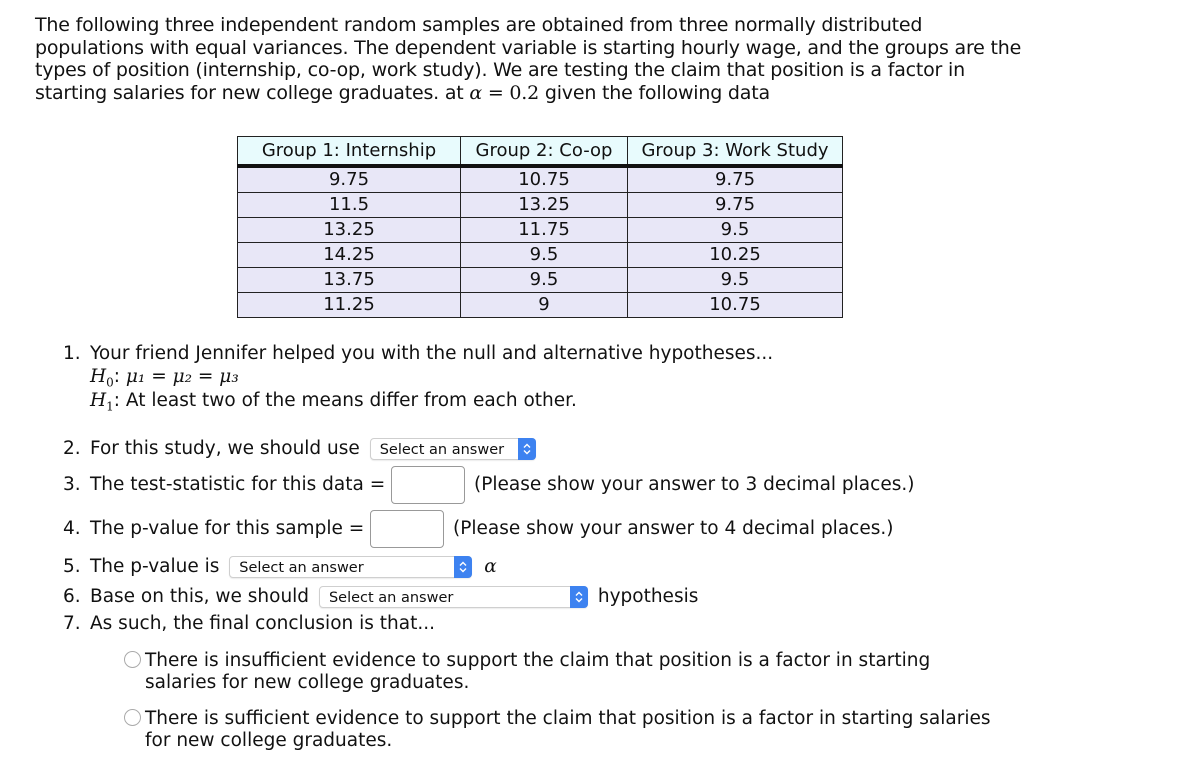 This screenshot has width=1200, height=772. What do you see at coordinates (98, 400) in the screenshot?
I see `h1-label: H` at bounding box center [98, 400].